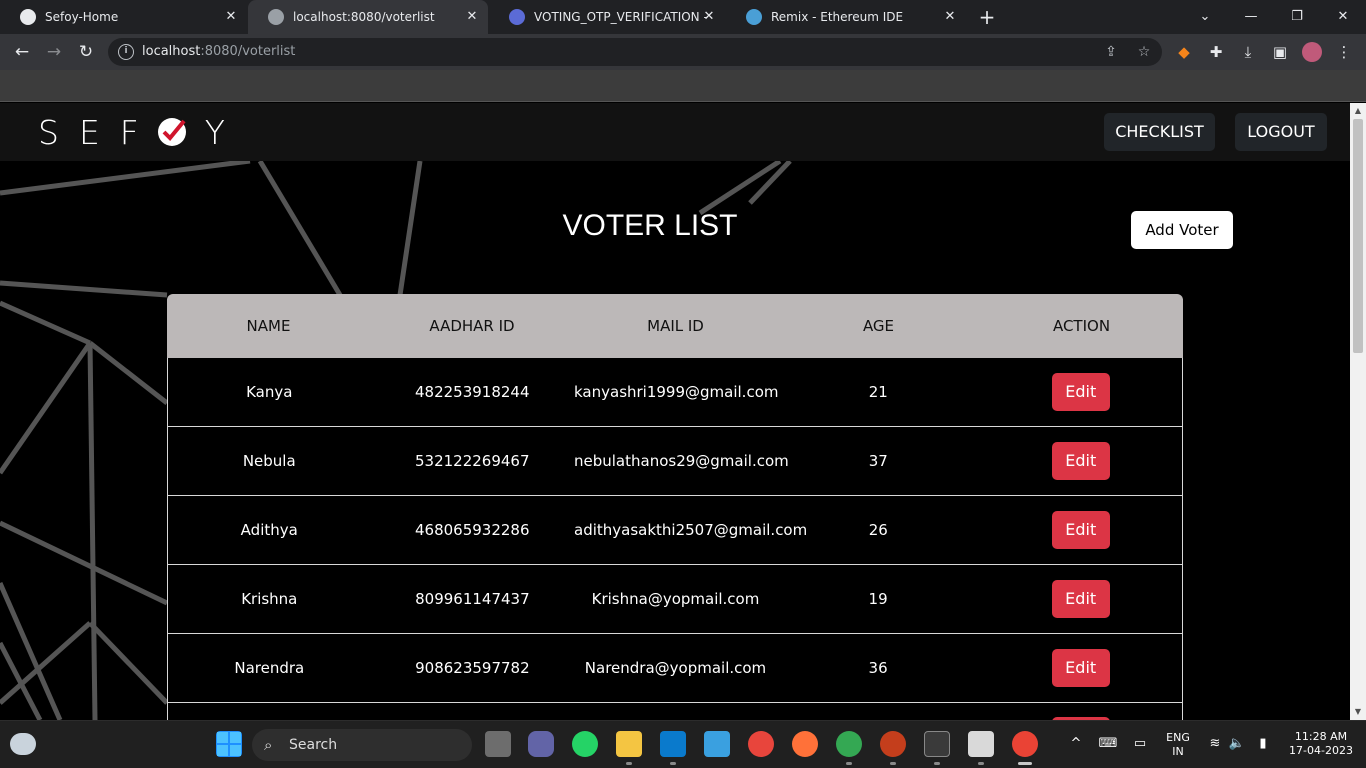 This screenshot has width=1366, height=768. I want to click on clock: 11:28 AM 17-04-2023, so click(1321, 744).